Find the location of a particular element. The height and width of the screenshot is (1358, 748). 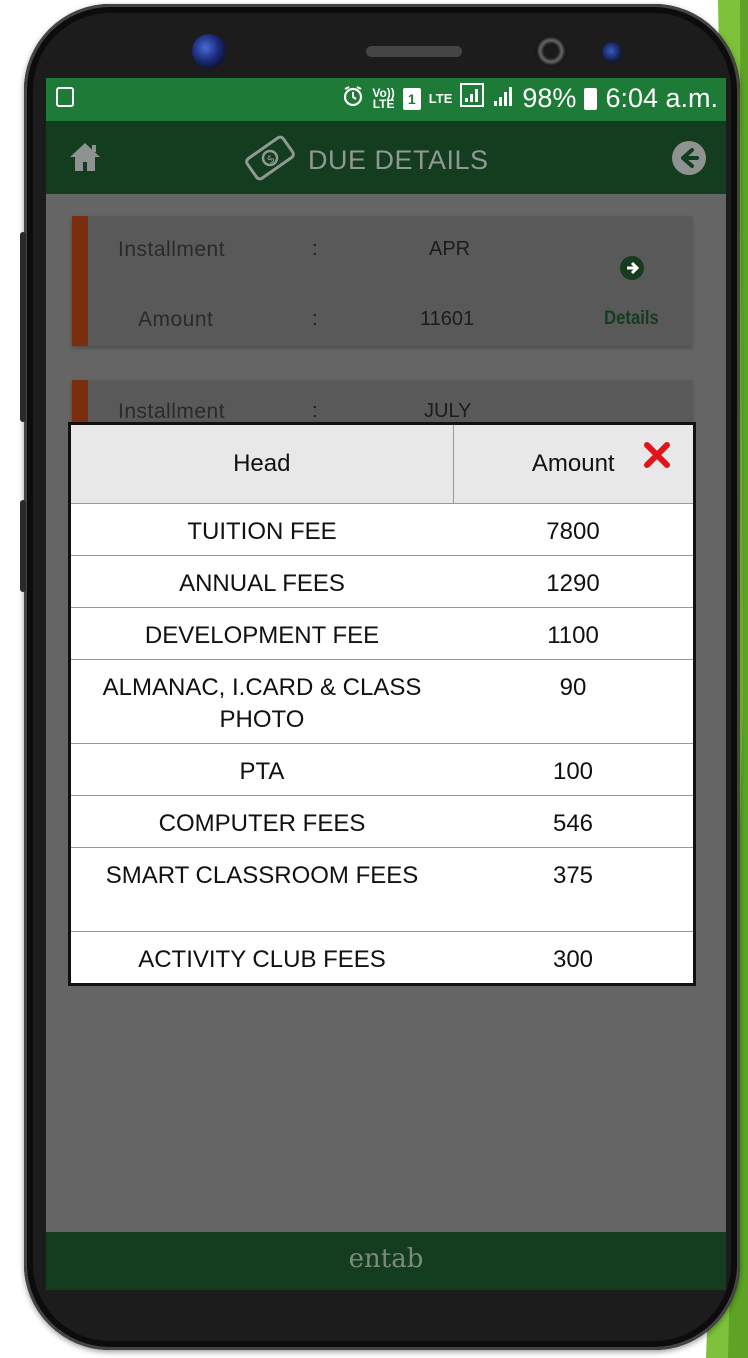

page-title: DUE DETAILS is located at coordinates (398, 160).